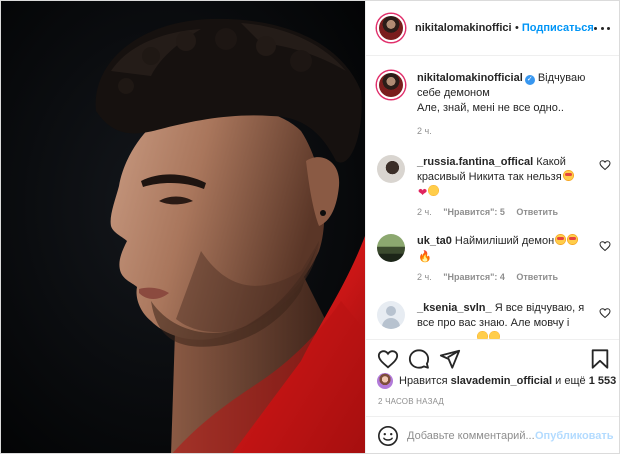 The width and height of the screenshot is (620, 454). I want to click on post-header: nikitalomakinofficial • Подписаться, so click(492, 28).